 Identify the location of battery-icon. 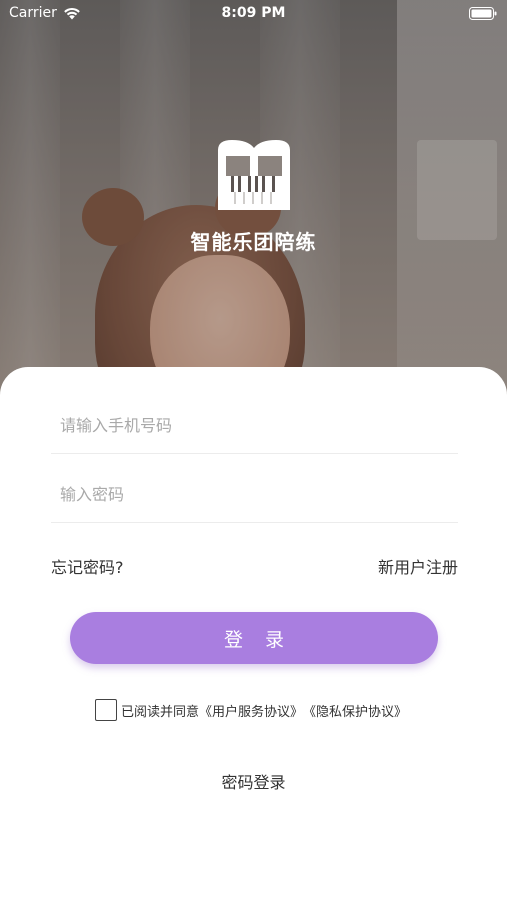
(483, 13).